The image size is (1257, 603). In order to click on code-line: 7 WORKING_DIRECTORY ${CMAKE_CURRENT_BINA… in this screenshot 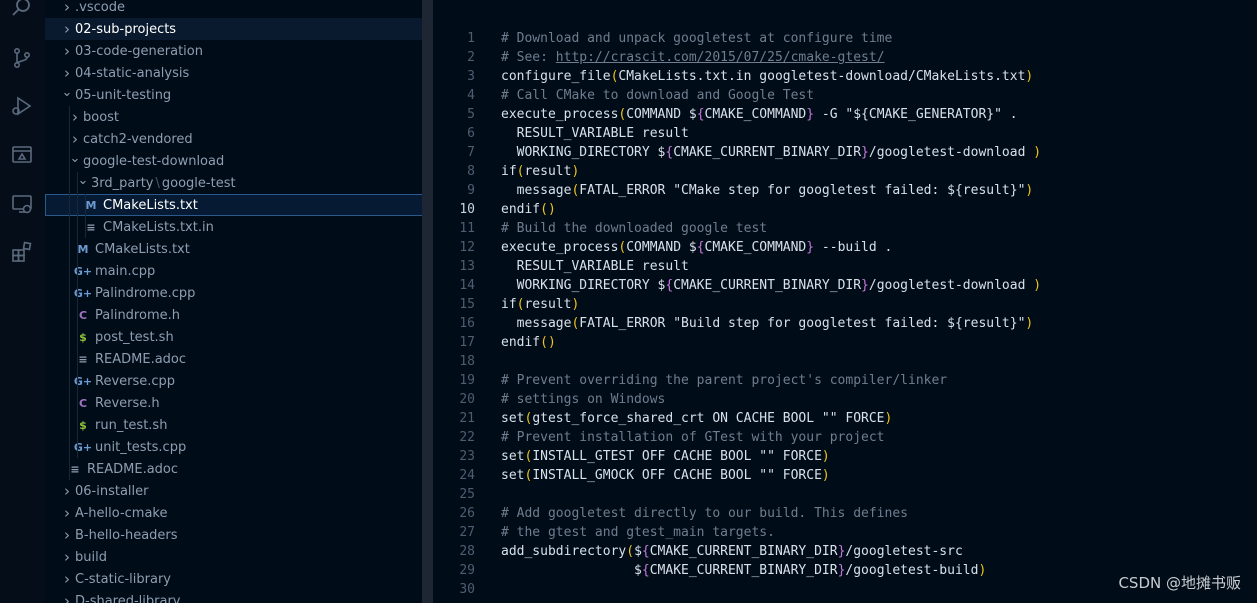, I will do `click(845, 152)`.